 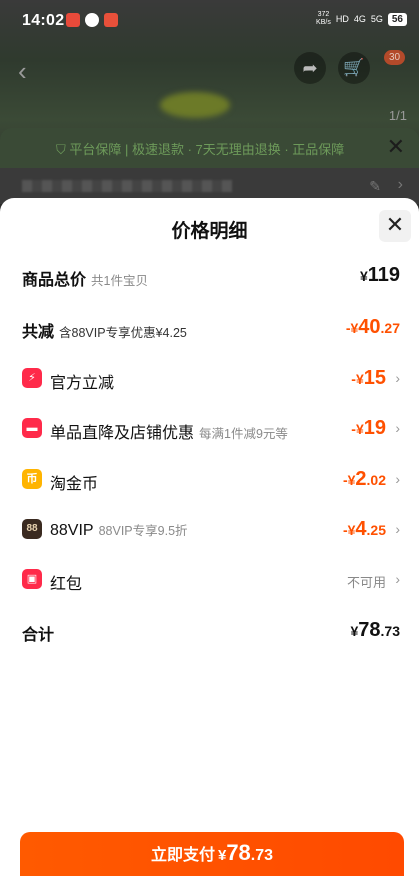 I want to click on row-88vip: 88 88VIP 88VIP专享9.5折 -¥4.25 ›, so click(x=211, y=530).